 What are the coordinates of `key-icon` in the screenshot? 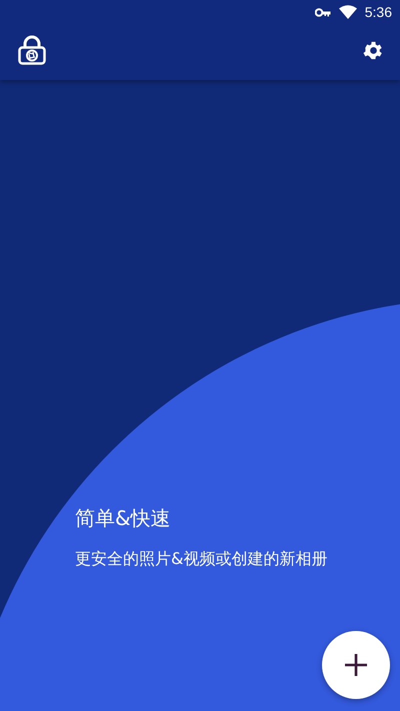 It's located at (322, 12).